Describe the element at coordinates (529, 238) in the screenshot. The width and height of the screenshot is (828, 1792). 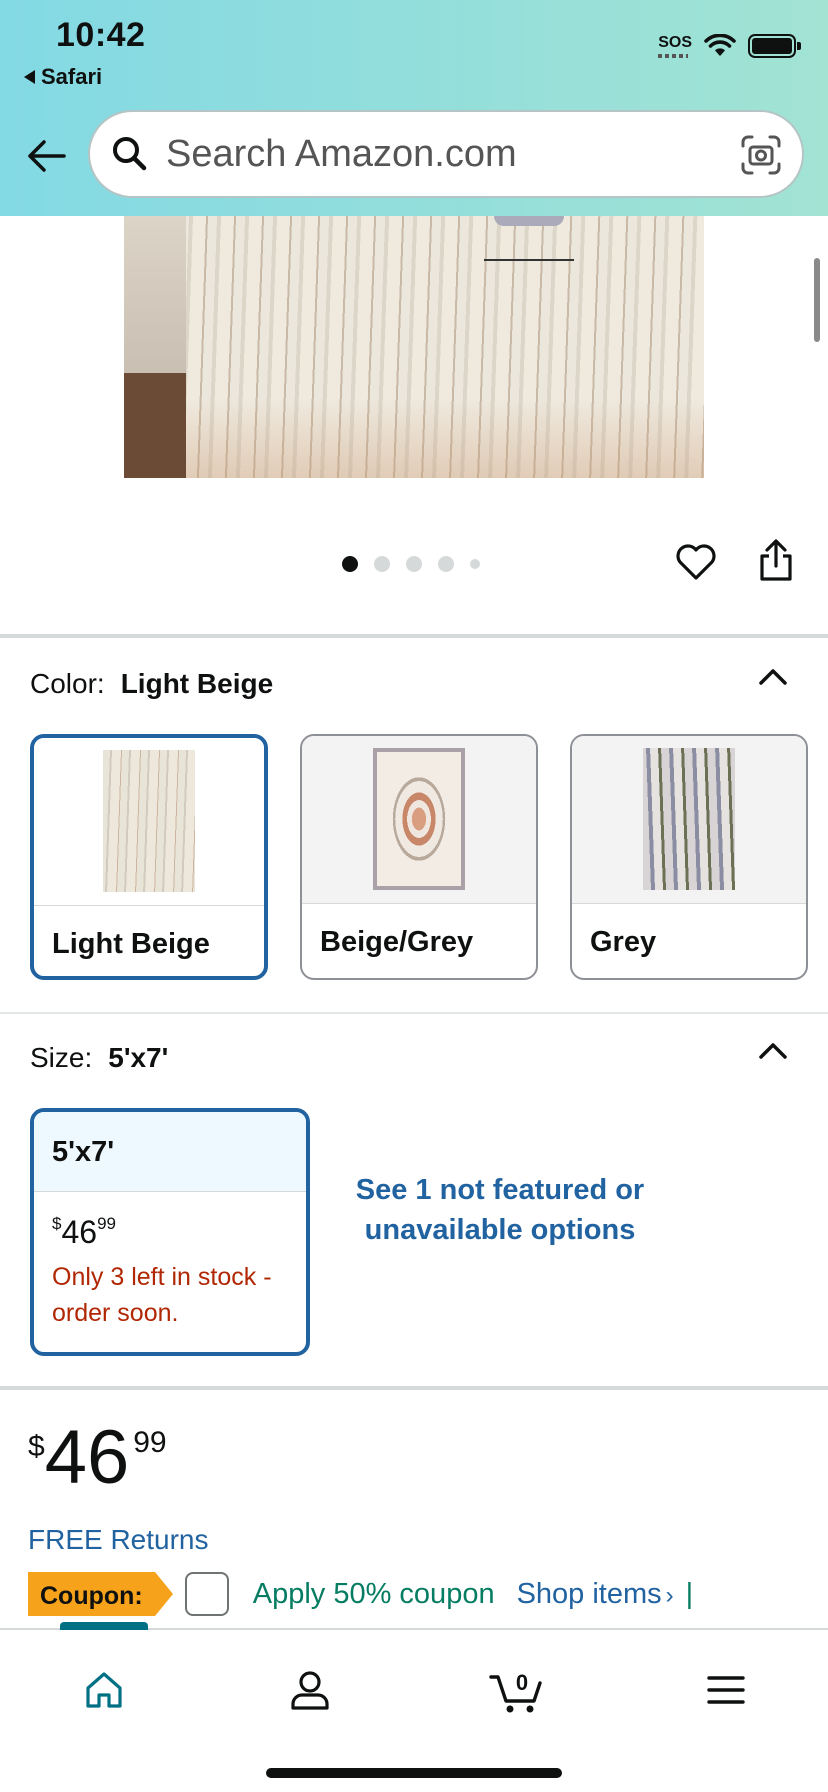
I see `table-shape` at that location.